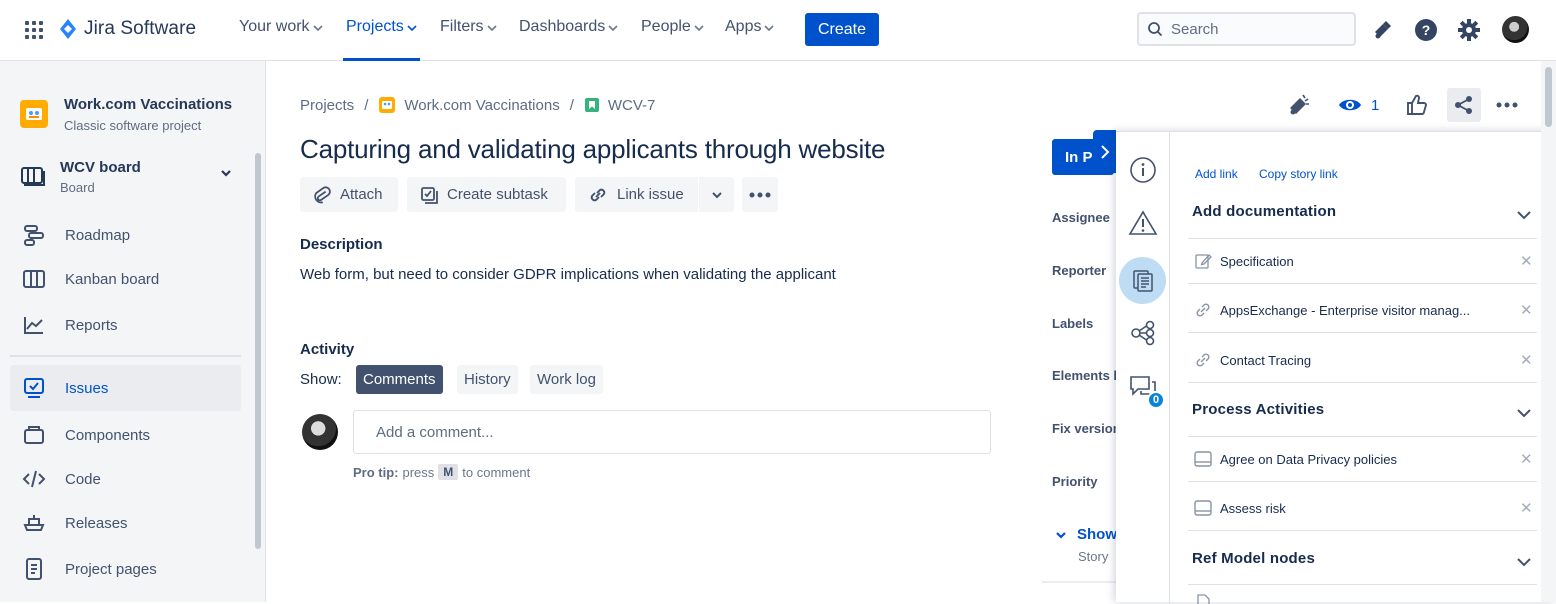  Describe the element at coordinates (1364, 360) in the screenshot. I see `doc-row: Contact Tracing ✕` at that location.